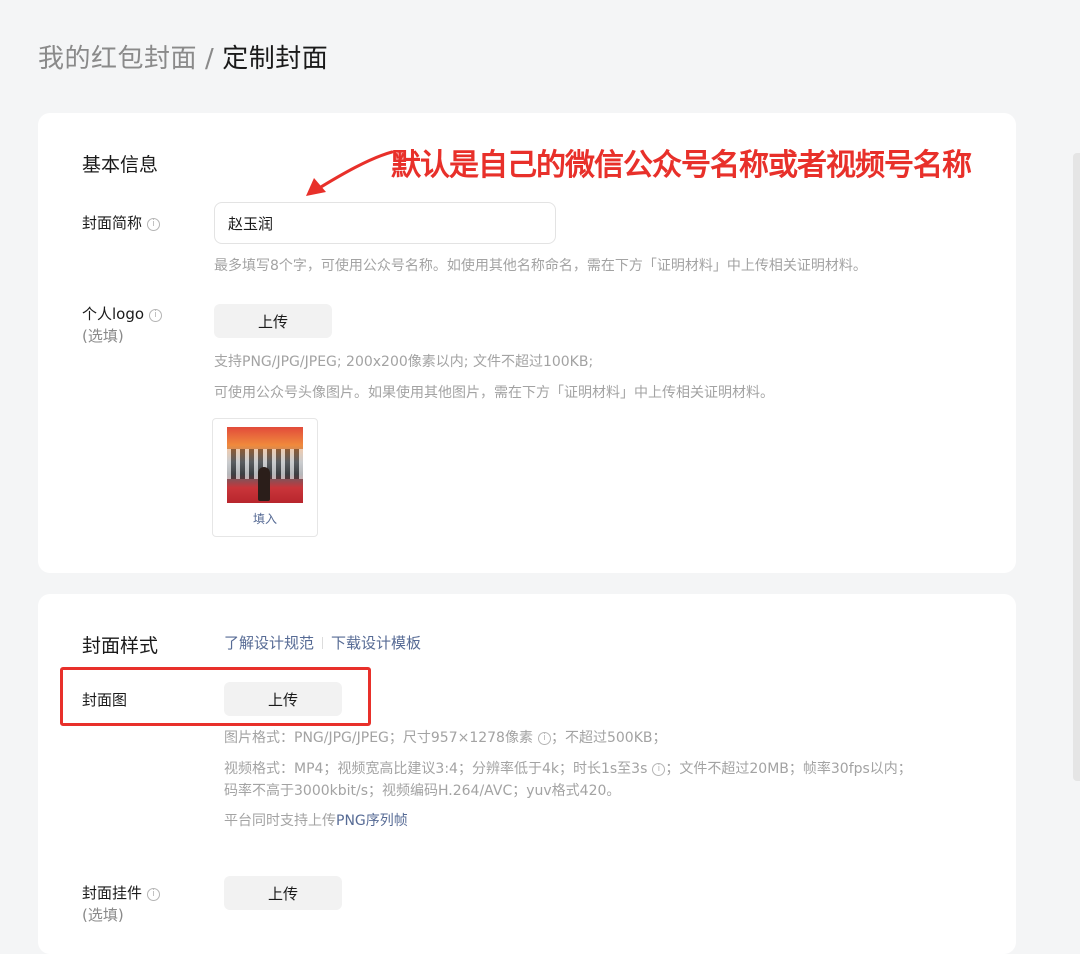  What do you see at coordinates (681, 165) in the screenshot?
I see `annotation-text: 默认是自己的微信公众号名称或者视频号名称` at bounding box center [681, 165].